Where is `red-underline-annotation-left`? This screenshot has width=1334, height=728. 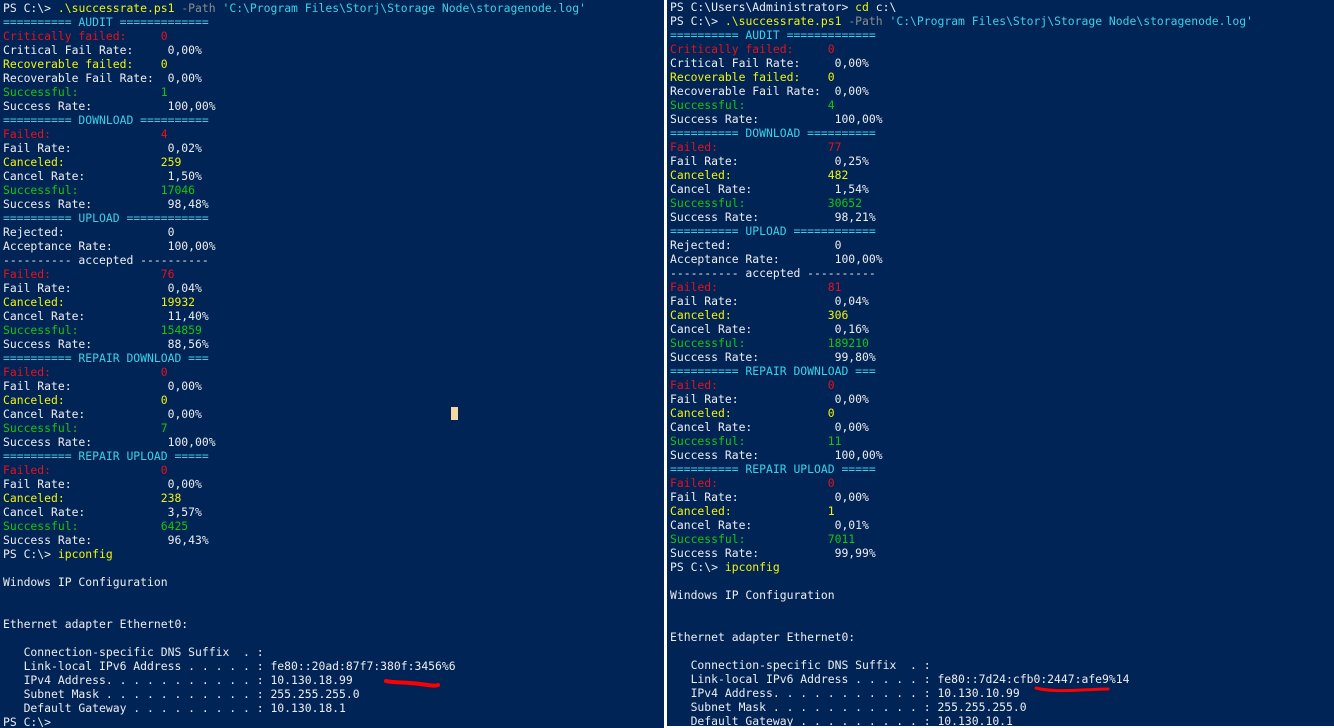
red-underline-annotation-left is located at coordinates (412, 683).